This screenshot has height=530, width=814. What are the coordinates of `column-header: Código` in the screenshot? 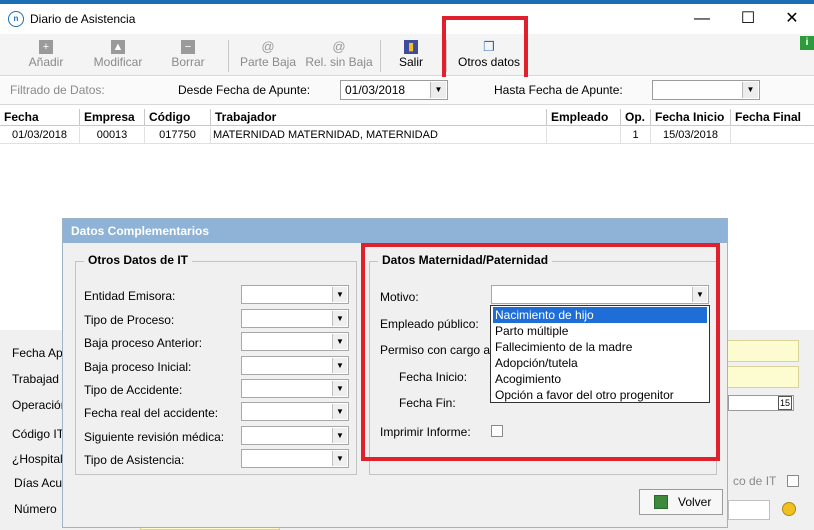 It's located at (178, 117).